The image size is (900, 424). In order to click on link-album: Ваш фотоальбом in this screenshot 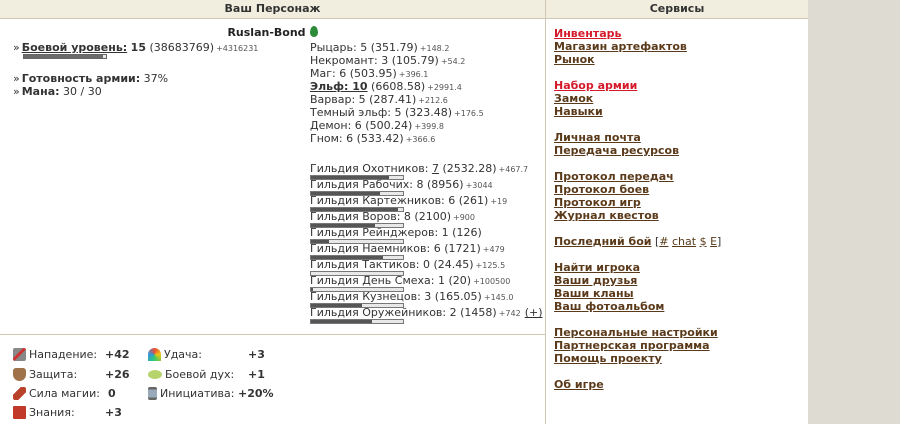, I will do `click(609, 306)`.